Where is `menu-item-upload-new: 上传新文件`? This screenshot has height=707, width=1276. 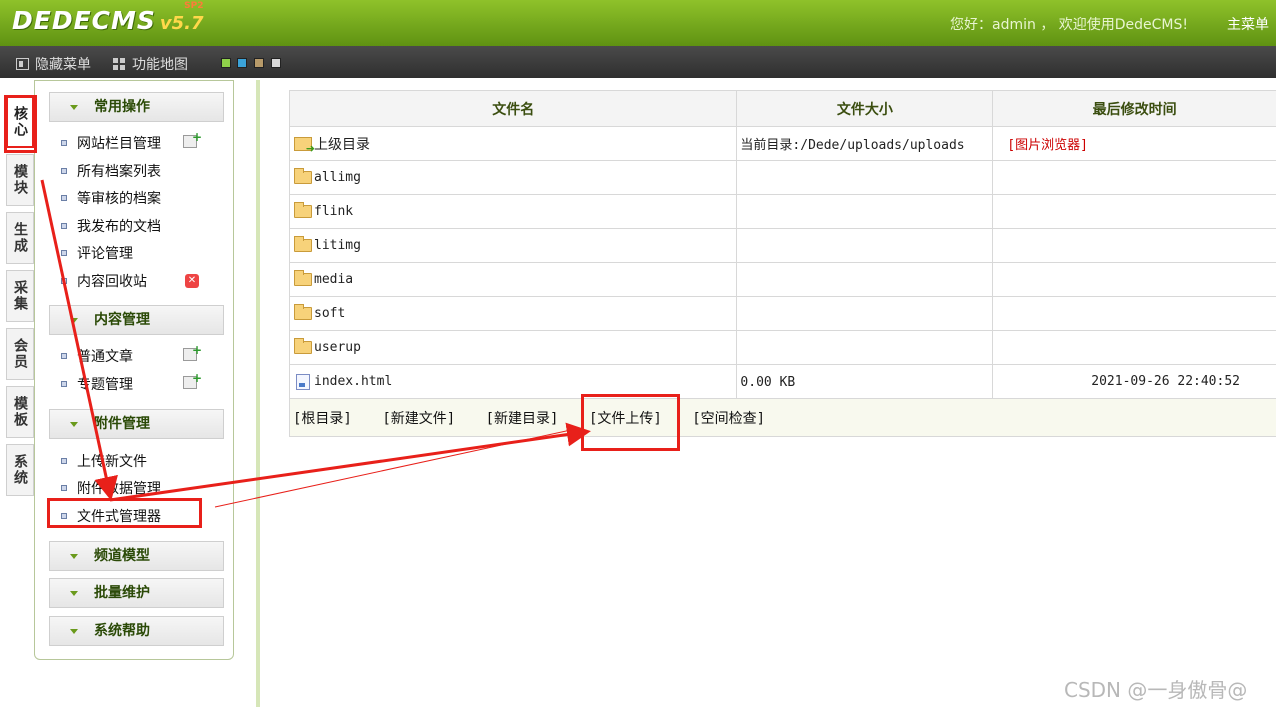 menu-item-upload-new: 上传新文件 is located at coordinates (104, 461).